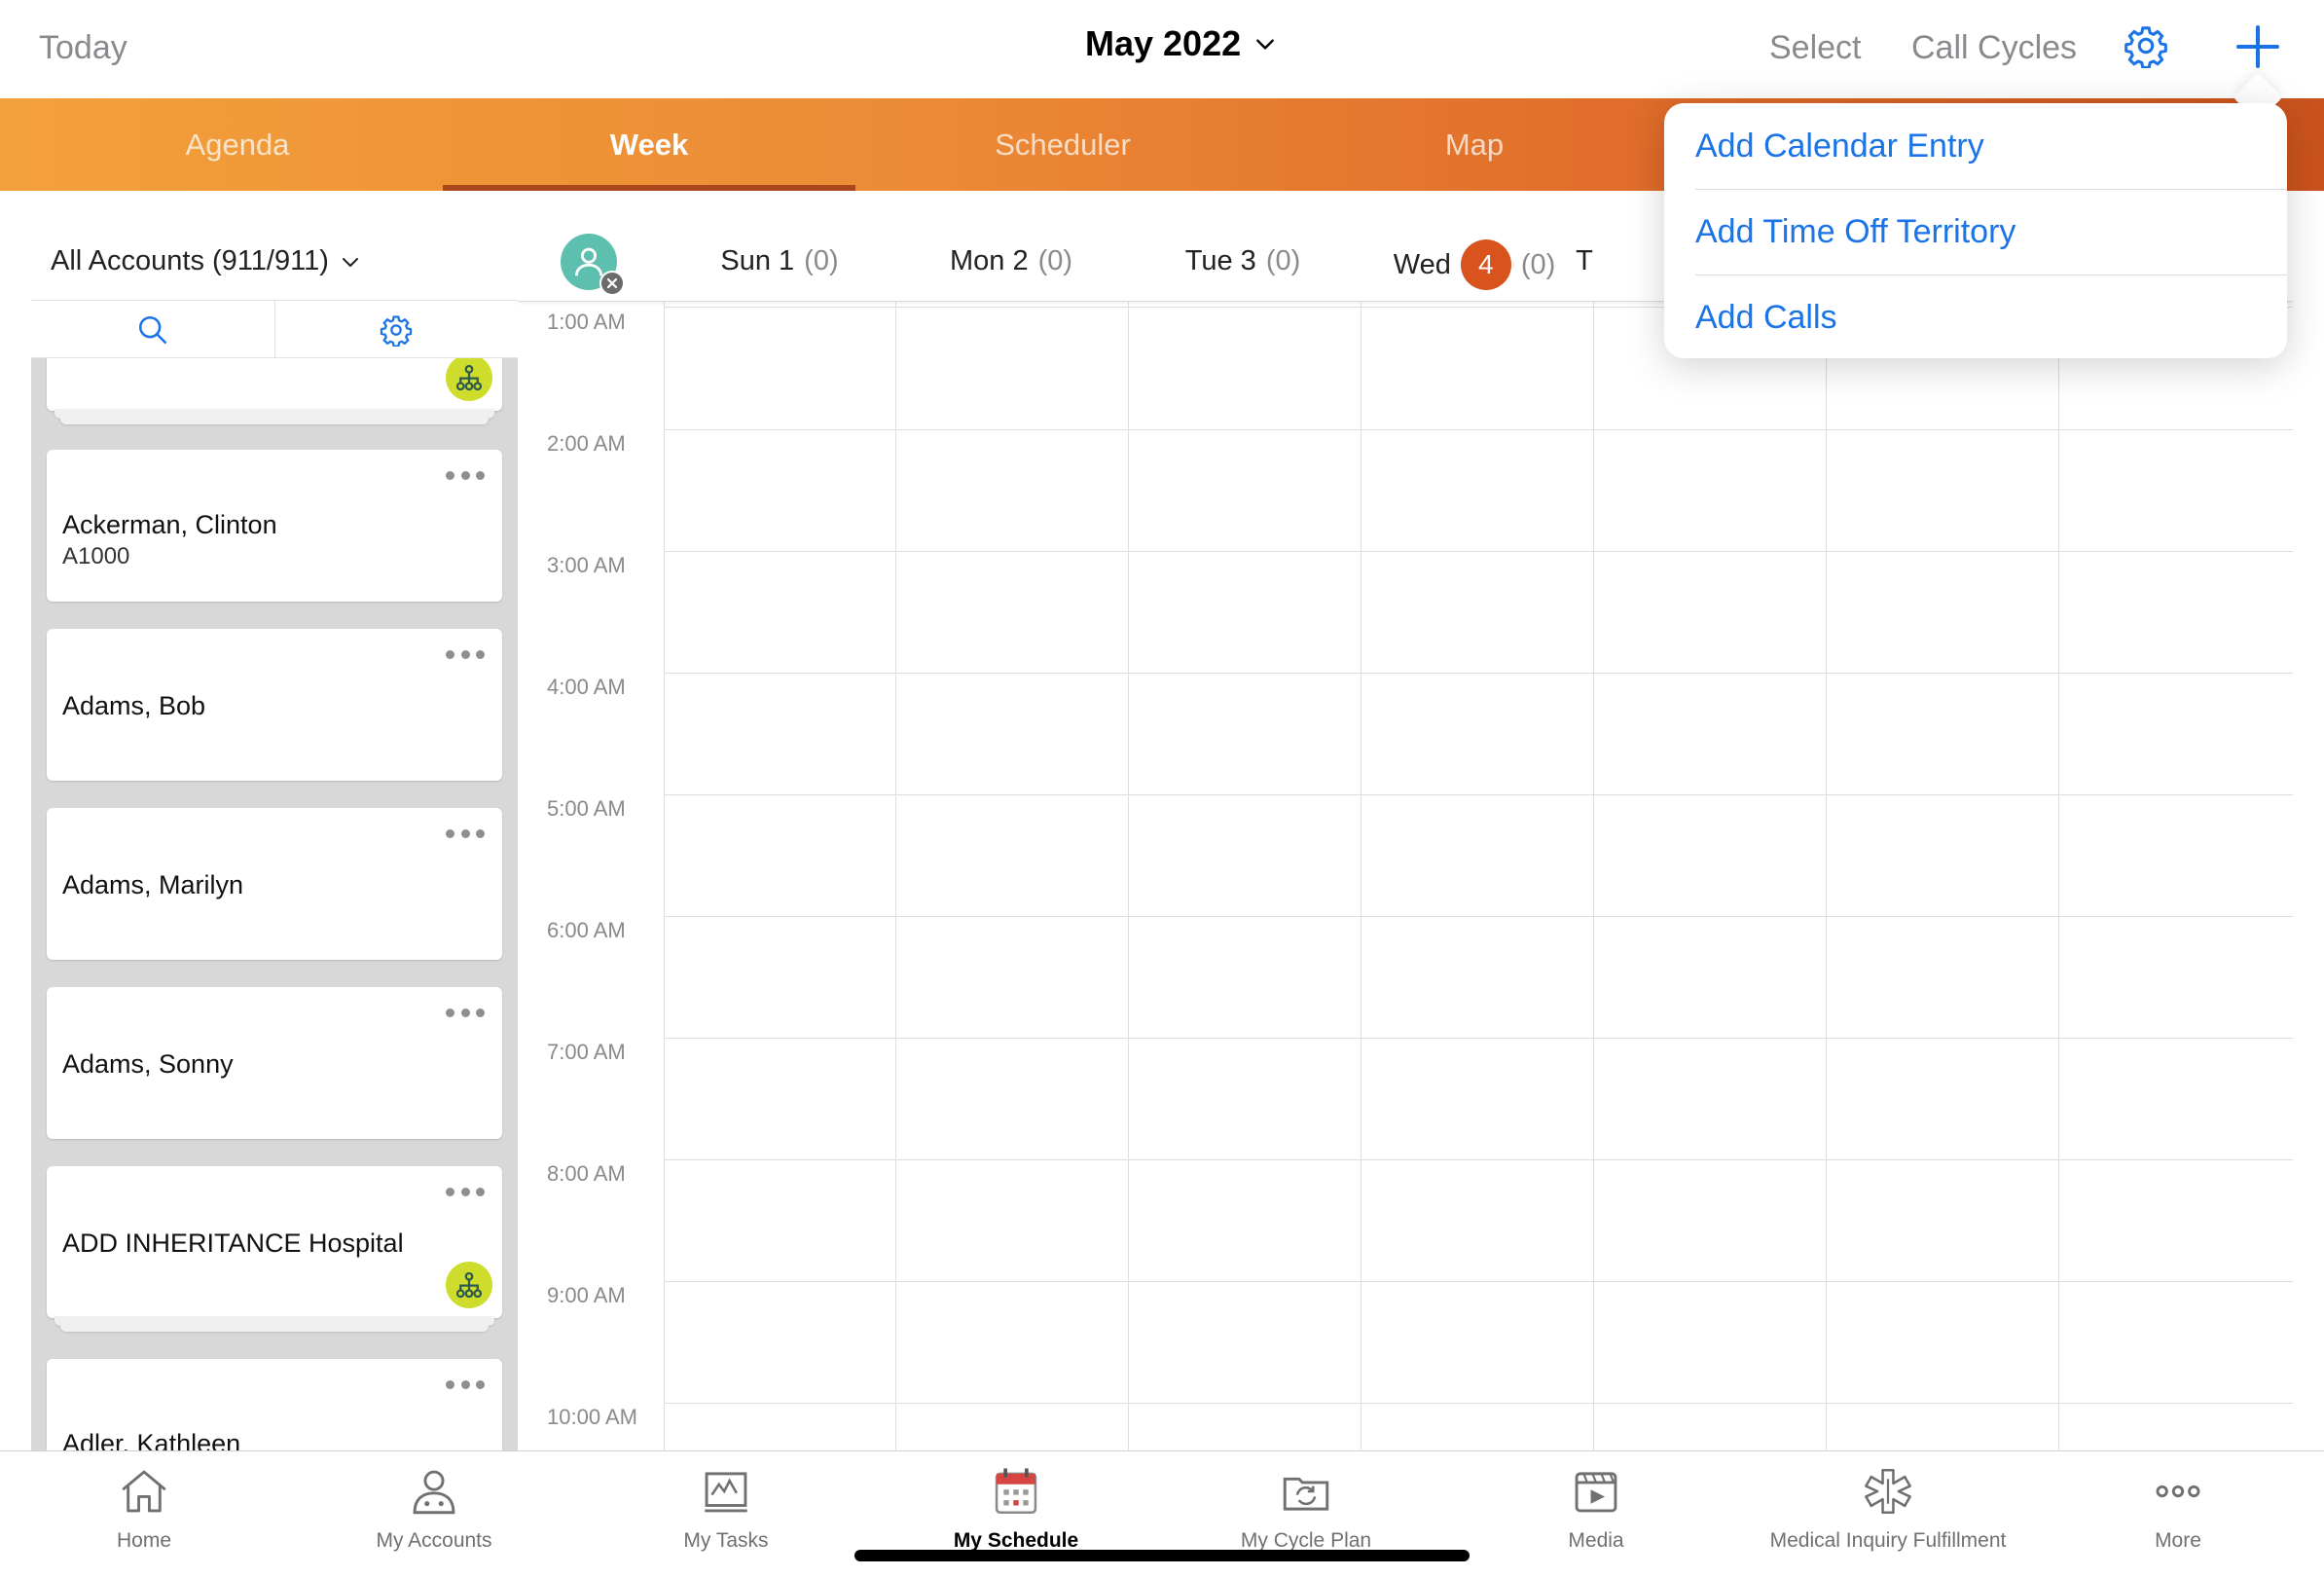 This screenshot has width=2324, height=1577. Describe the element at coordinates (1888, 1491) in the screenshot. I see `medical-icon` at that location.